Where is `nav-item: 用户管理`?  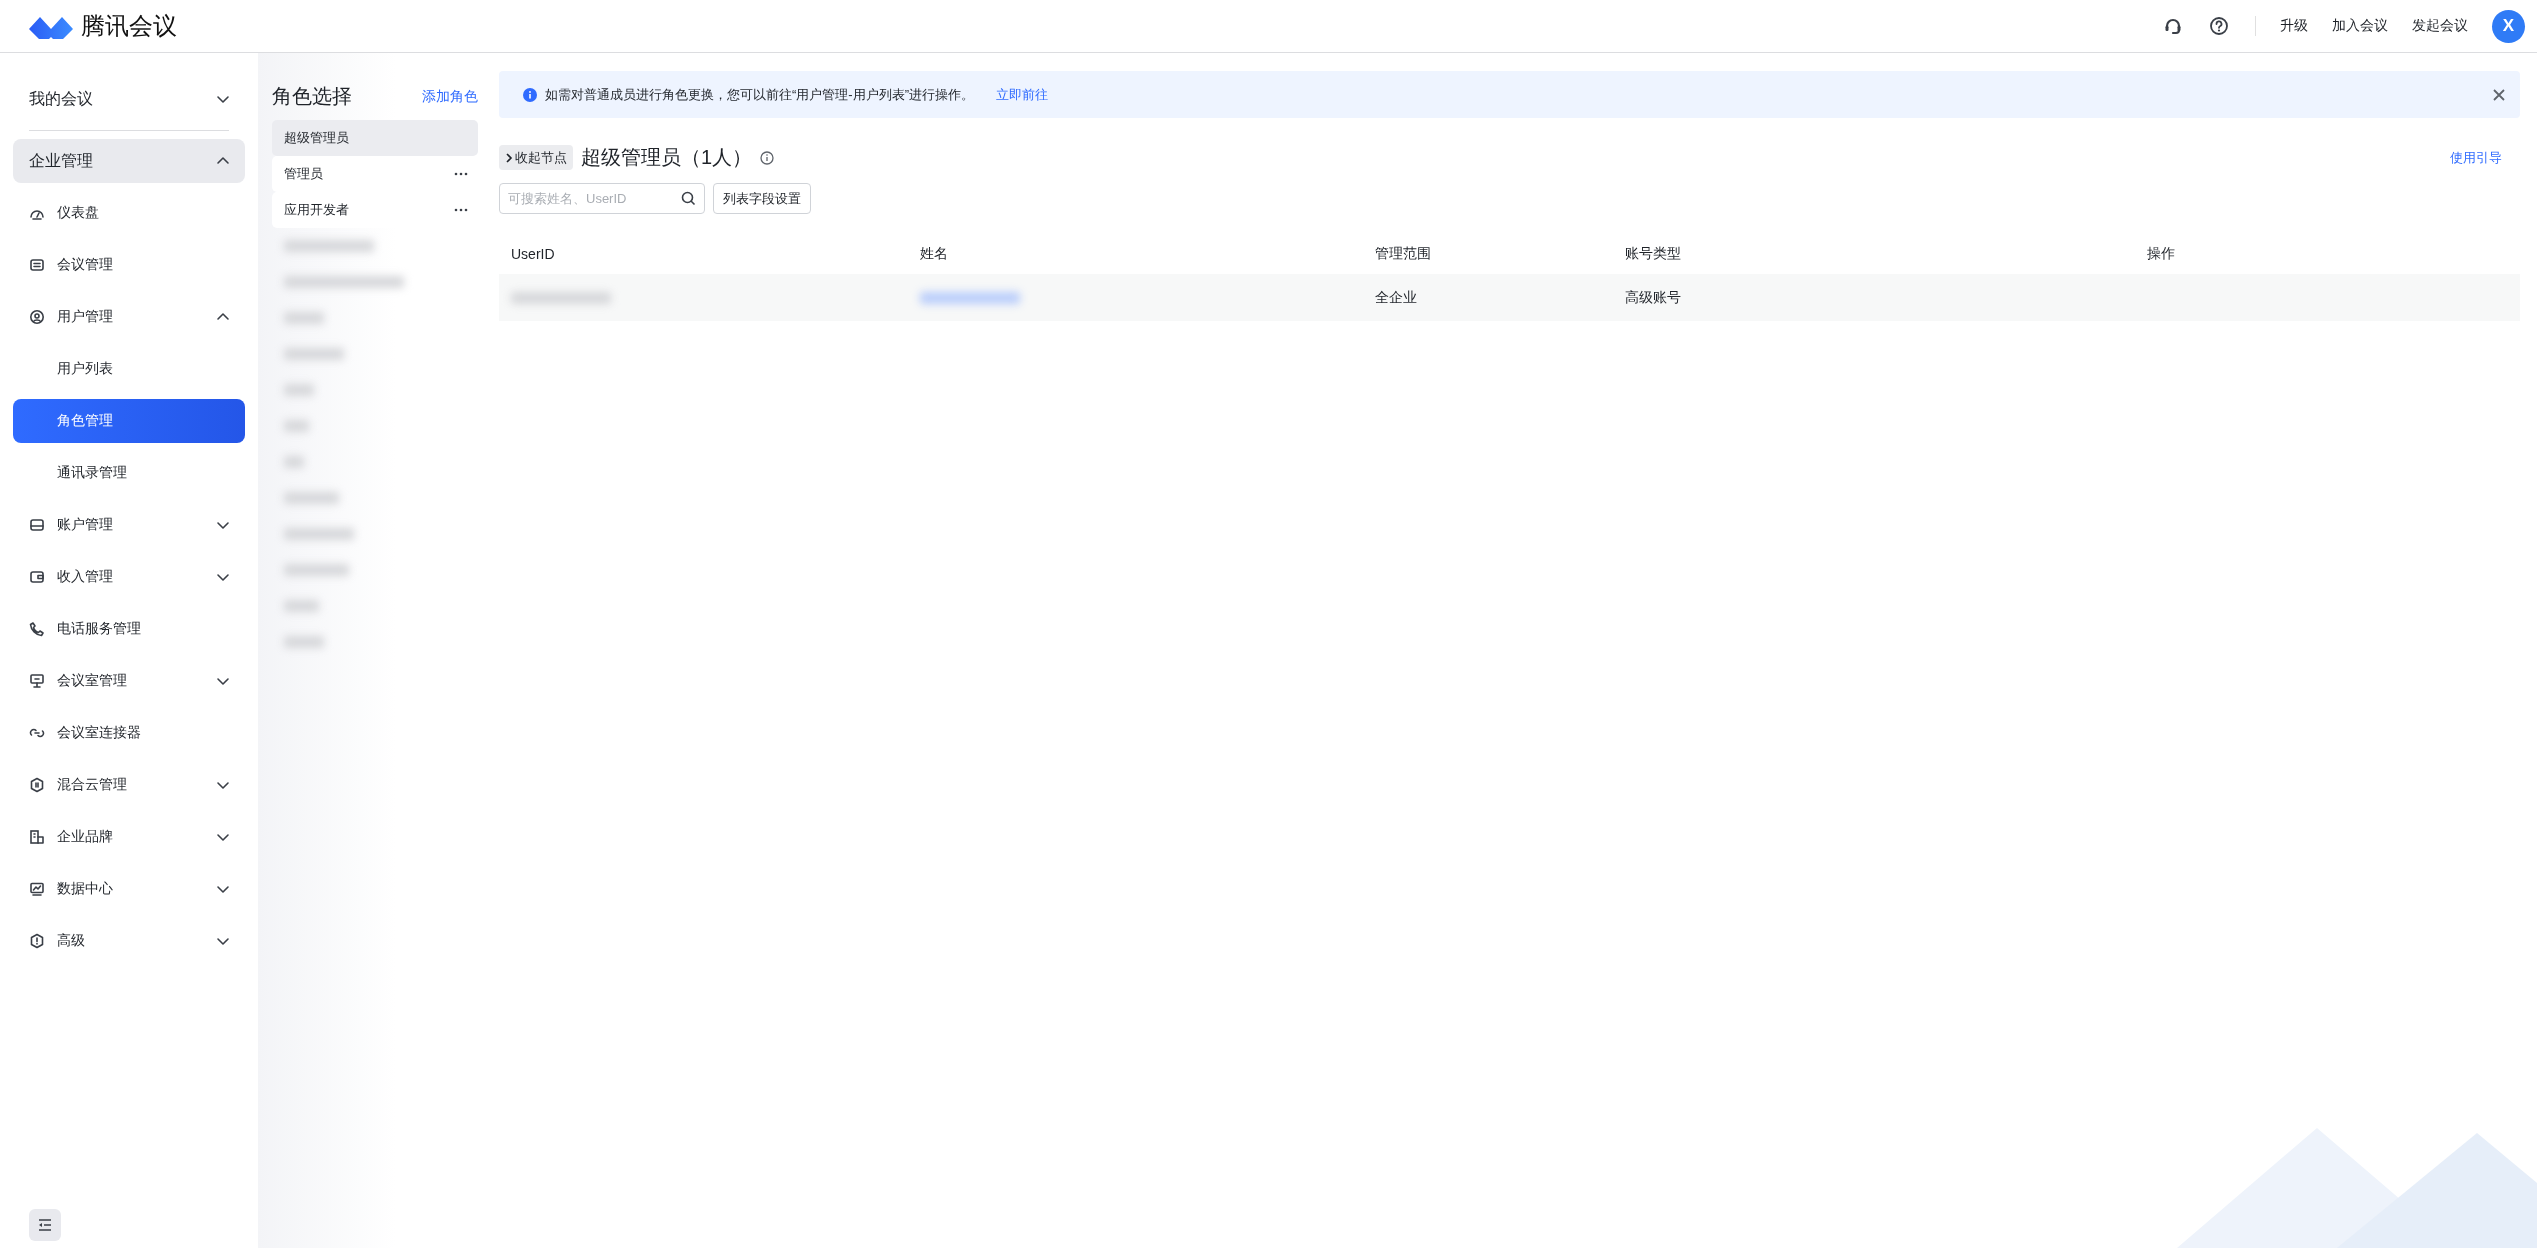 nav-item: 用户管理 is located at coordinates (129, 317).